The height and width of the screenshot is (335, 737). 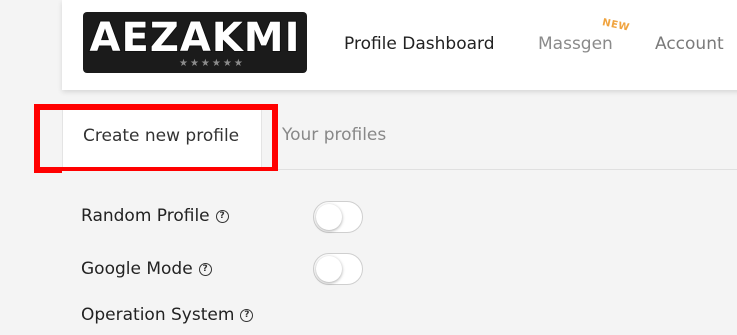 I want to click on nav-massgen: Massgen, so click(x=575, y=44).